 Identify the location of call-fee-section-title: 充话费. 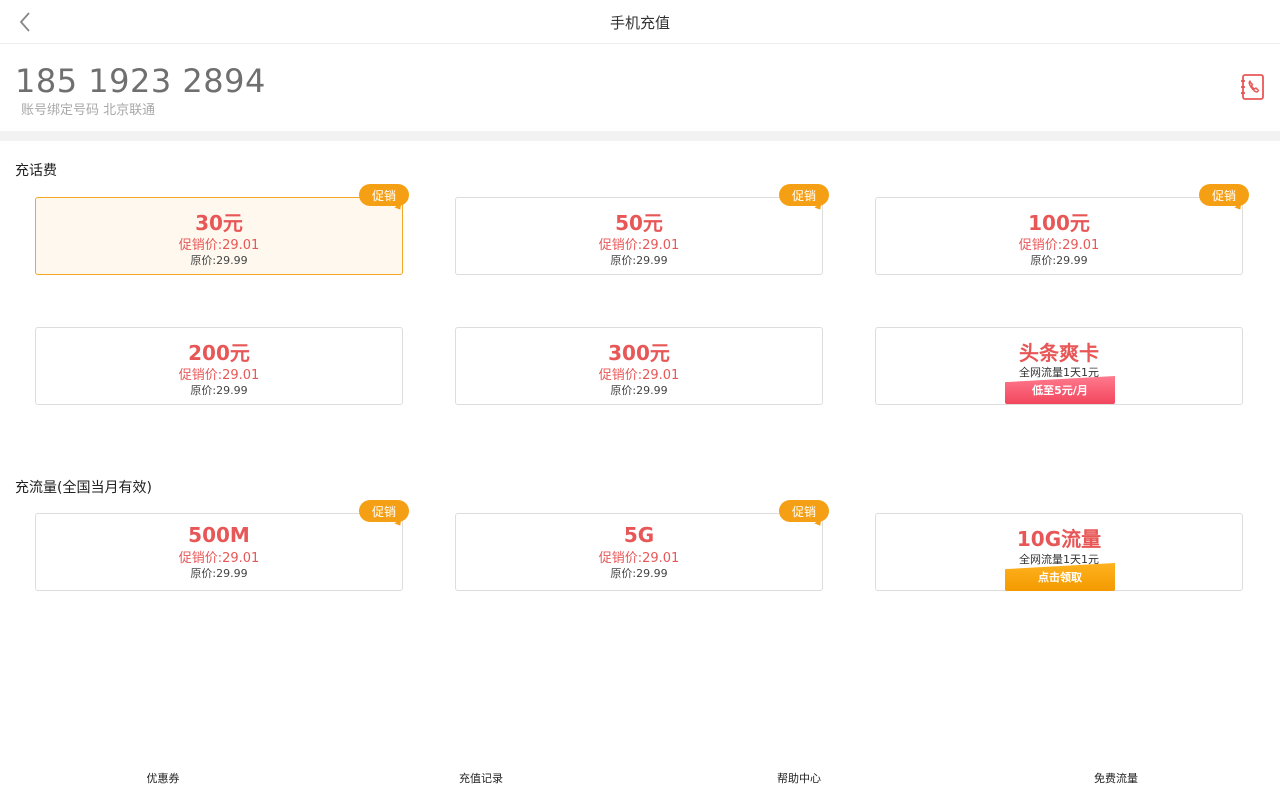
(36, 171).